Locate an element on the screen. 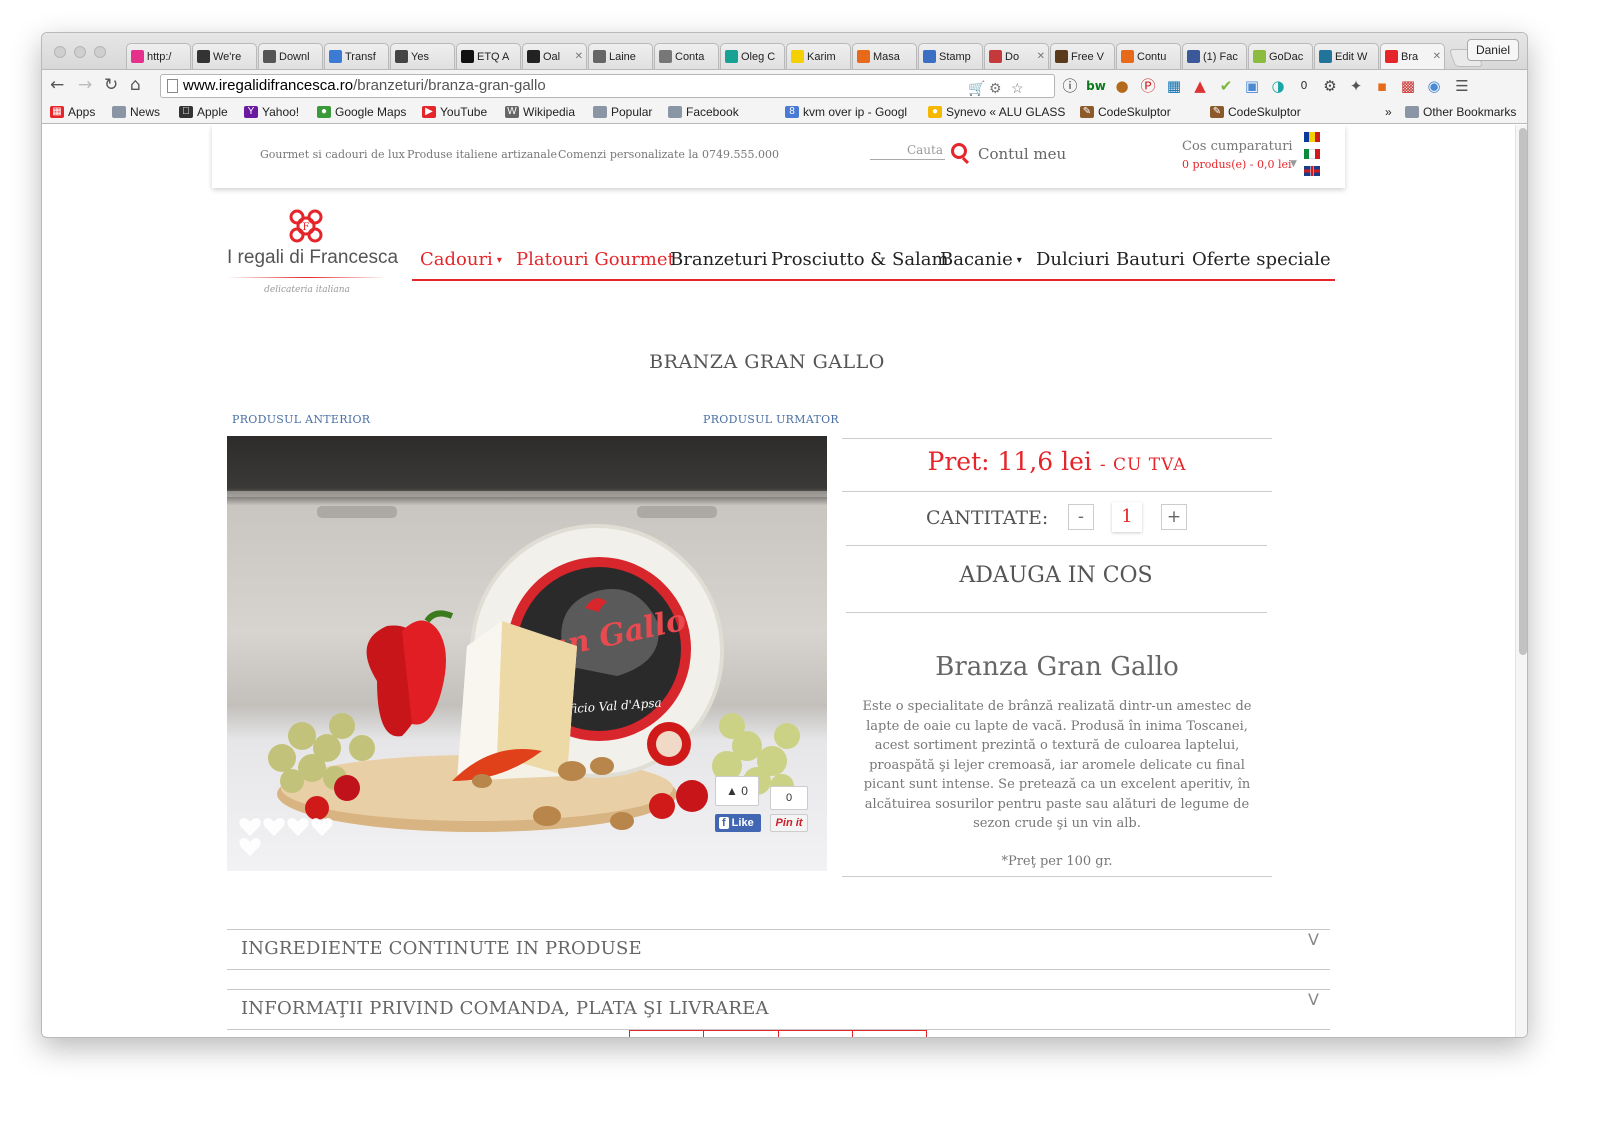  top-link-comenzi: Comenzi personalizate la 0749.555.000 is located at coordinates (668, 154).